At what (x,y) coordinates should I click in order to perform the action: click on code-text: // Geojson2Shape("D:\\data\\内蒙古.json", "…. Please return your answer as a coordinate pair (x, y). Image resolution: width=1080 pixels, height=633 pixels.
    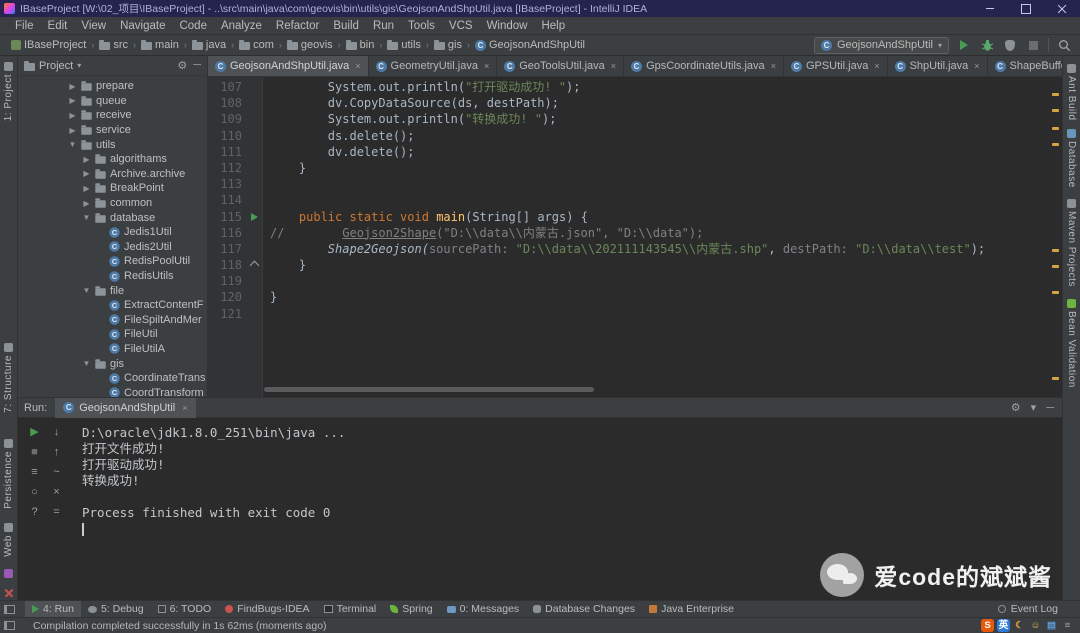
    Looking at the image, I should click on (482, 233).